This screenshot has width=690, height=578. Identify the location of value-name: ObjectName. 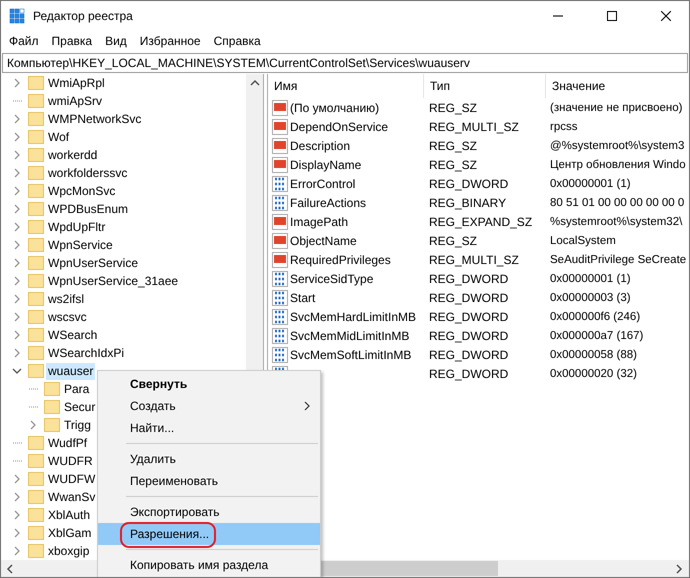
(323, 241).